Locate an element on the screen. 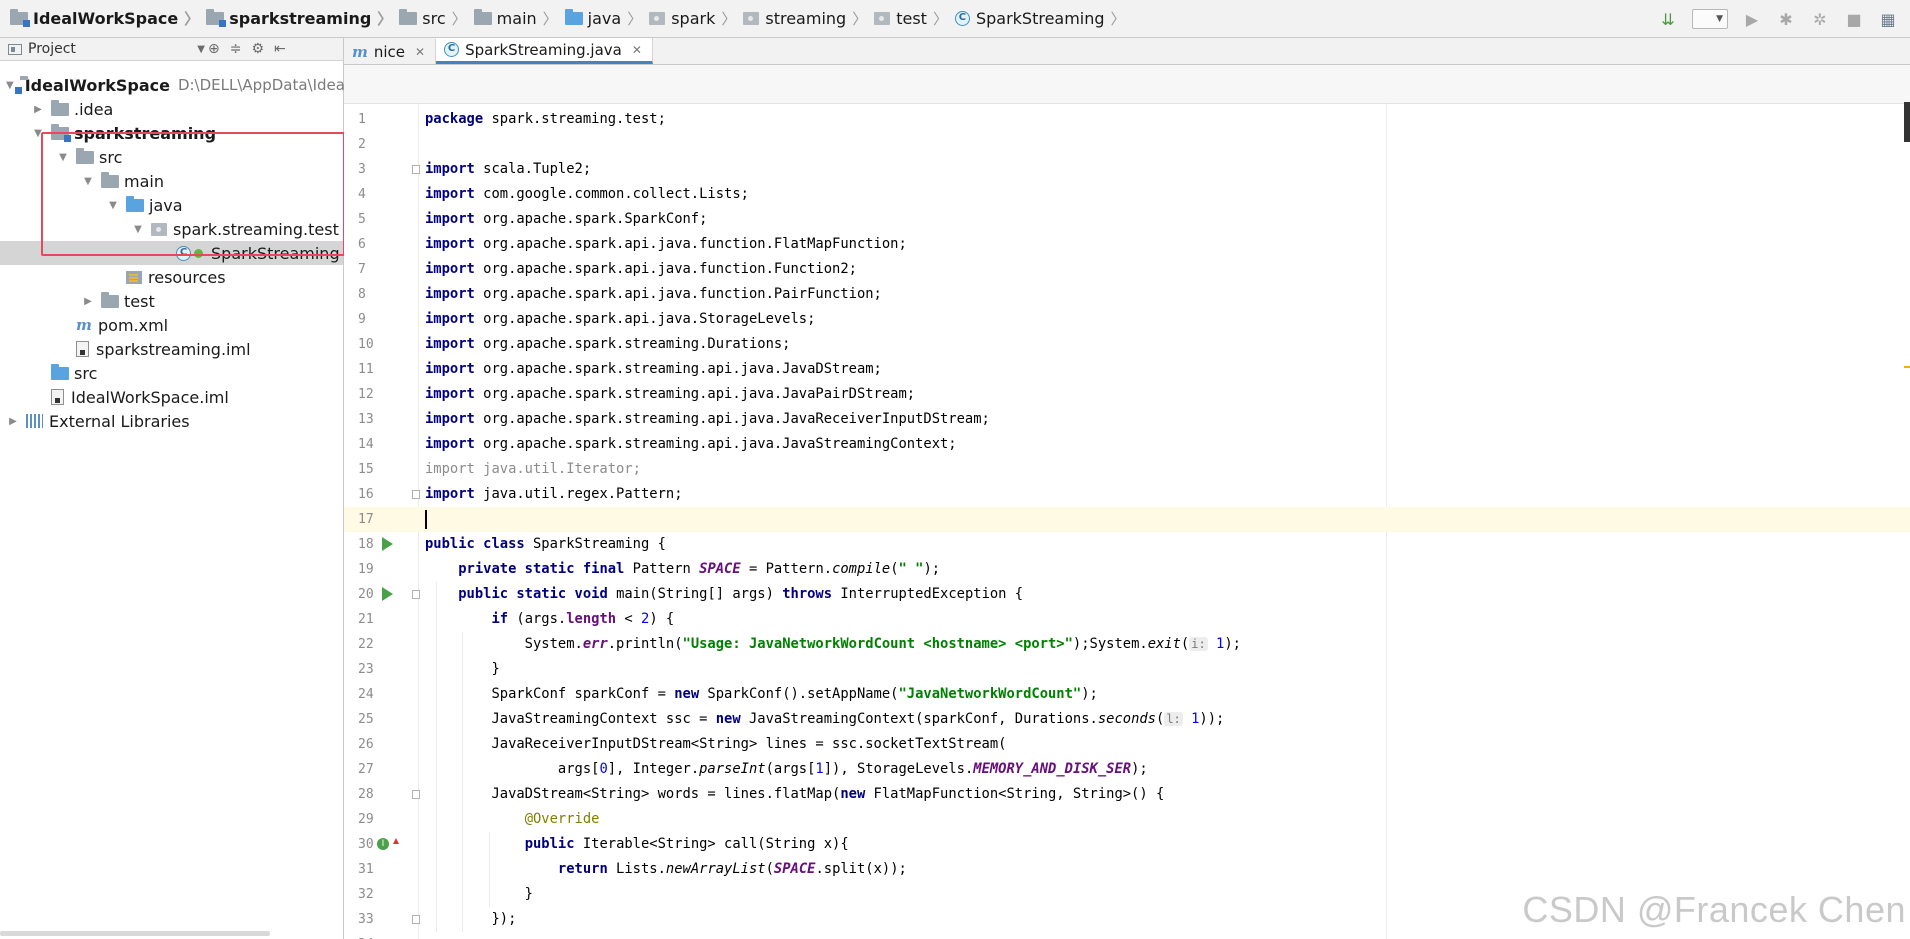 This screenshot has width=1910, height=939. line-number: 9 is located at coordinates (373, 319).